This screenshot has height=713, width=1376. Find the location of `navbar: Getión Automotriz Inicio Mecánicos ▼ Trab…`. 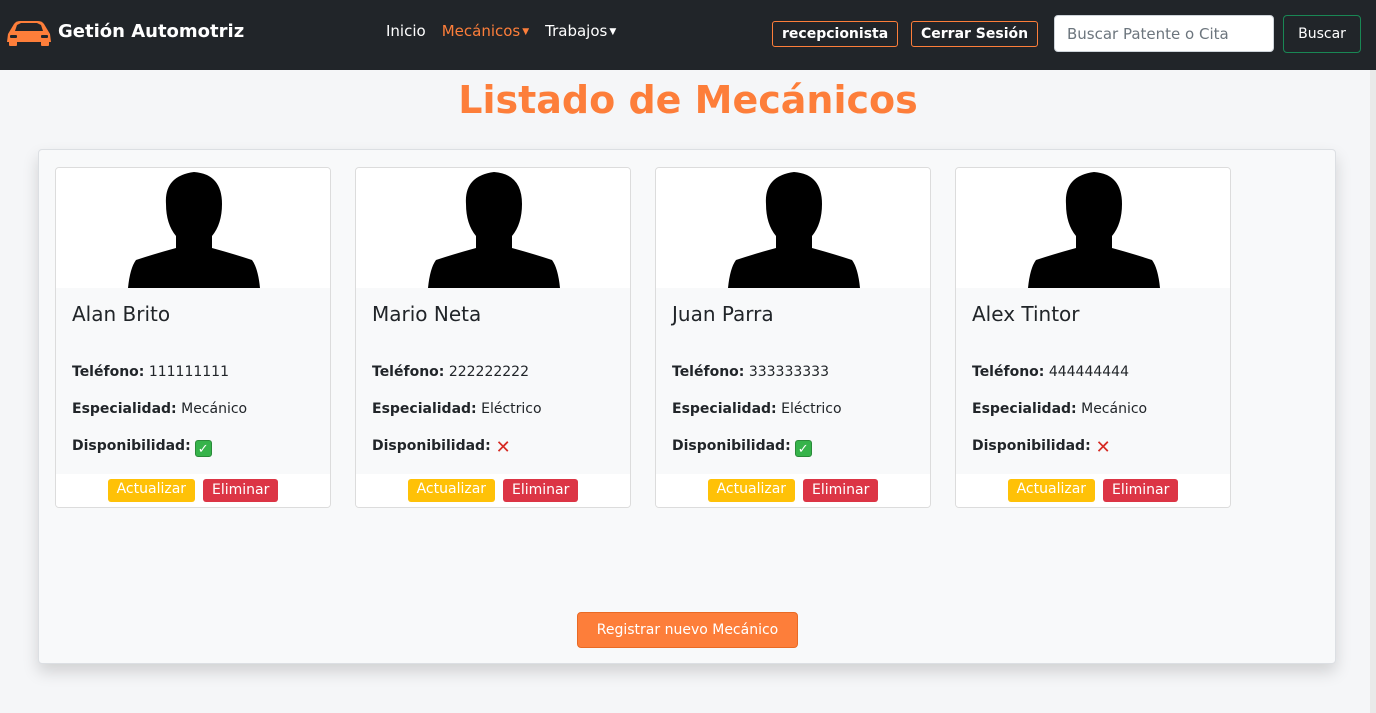

navbar: Getión Automotriz Inicio Mecánicos ▼ Trab… is located at coordinates (688, 35).